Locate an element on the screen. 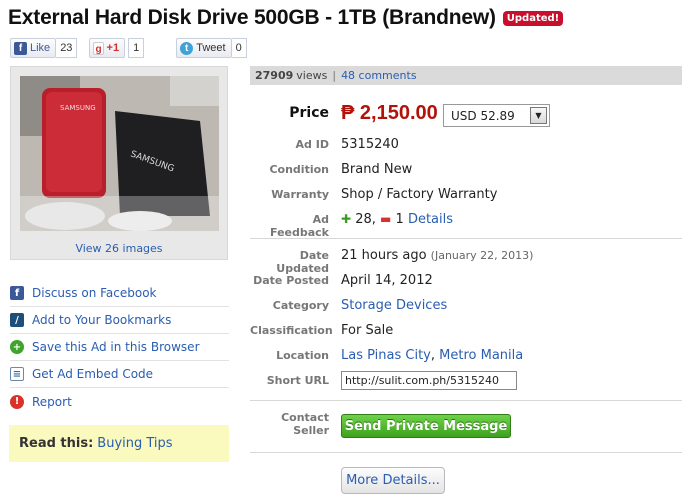 Image resolution: width=682 pixels, height=501 pixels. stats-bar: 27909 views | 48 comments is located at coordinates (466, 75).